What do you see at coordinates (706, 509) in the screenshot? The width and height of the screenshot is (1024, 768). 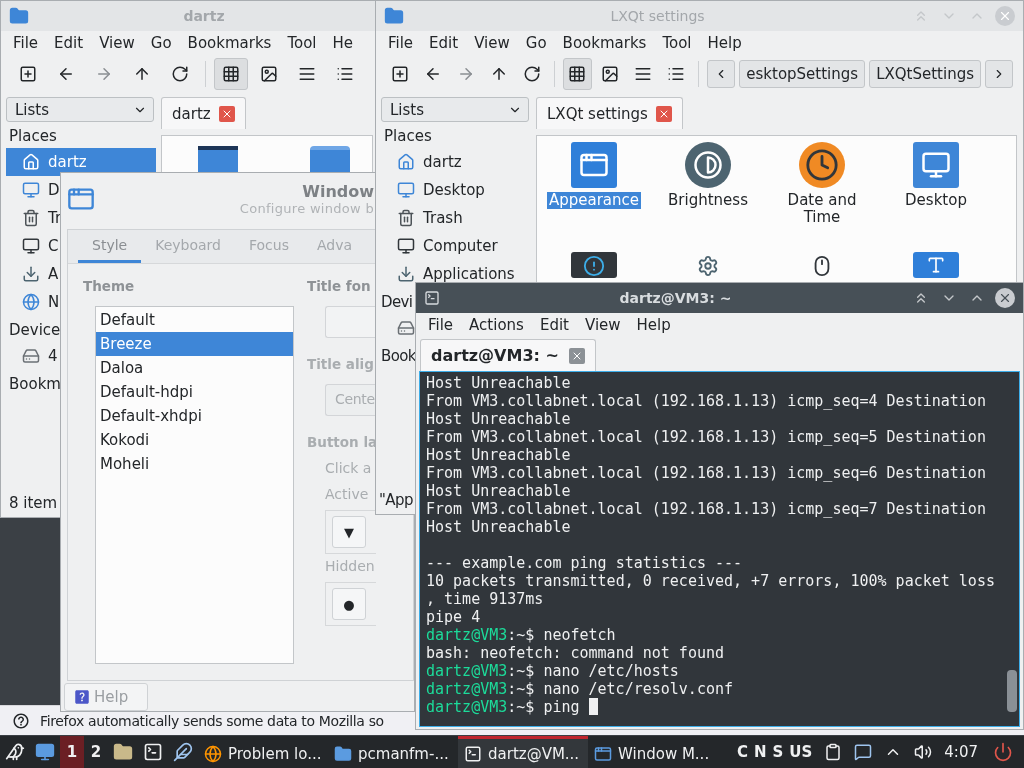 I see `terminal-line: From VM3.collabnet.local (192.168.1.13) icmp_seq=7 Destination` at bounding box center [706, 509].